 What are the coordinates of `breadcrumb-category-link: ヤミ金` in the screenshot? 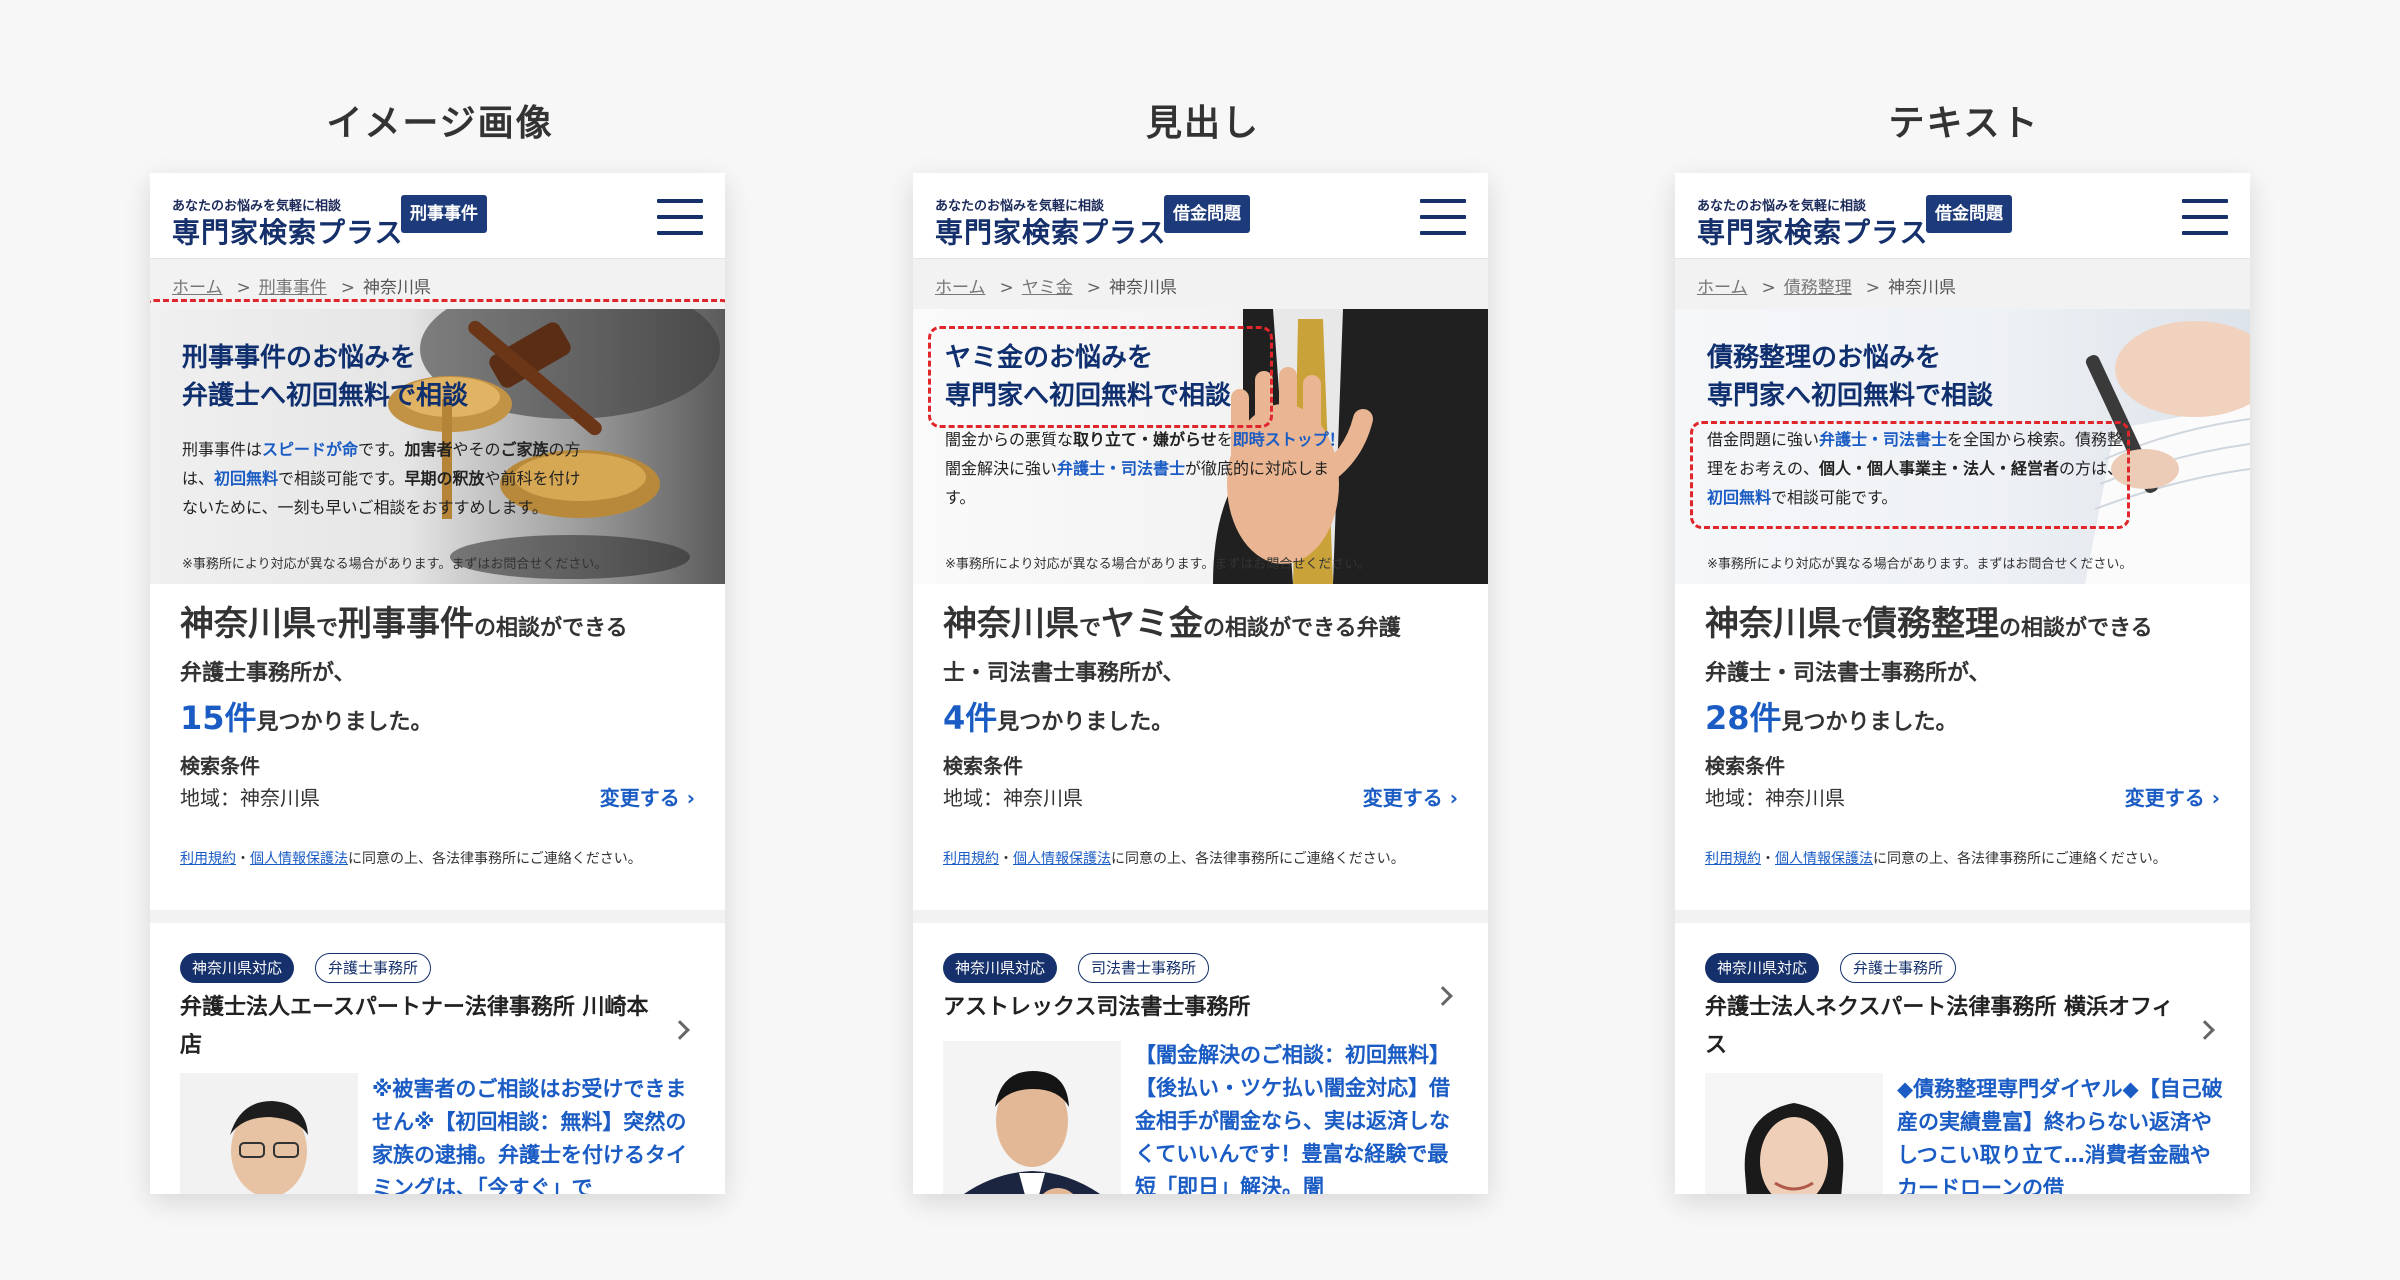 It's located at (1047, 288).